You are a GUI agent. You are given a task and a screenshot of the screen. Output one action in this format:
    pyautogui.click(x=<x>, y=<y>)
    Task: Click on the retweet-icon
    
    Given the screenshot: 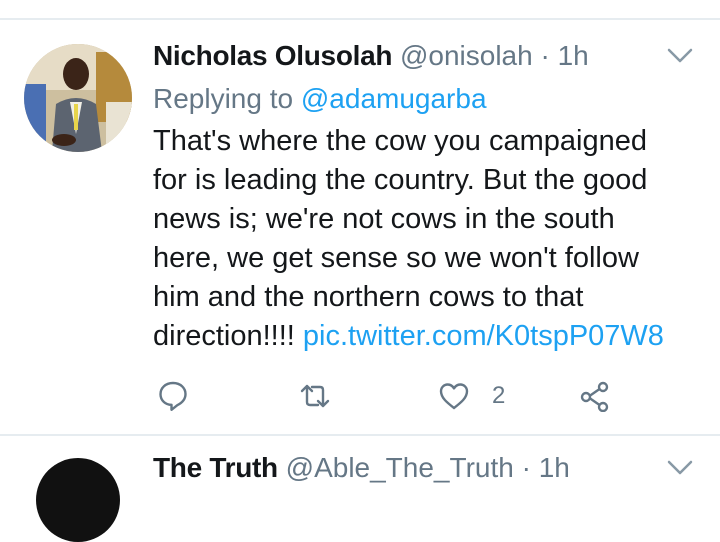 What is the action you would take?
    pyautogui.click(x=315, y=396)
    